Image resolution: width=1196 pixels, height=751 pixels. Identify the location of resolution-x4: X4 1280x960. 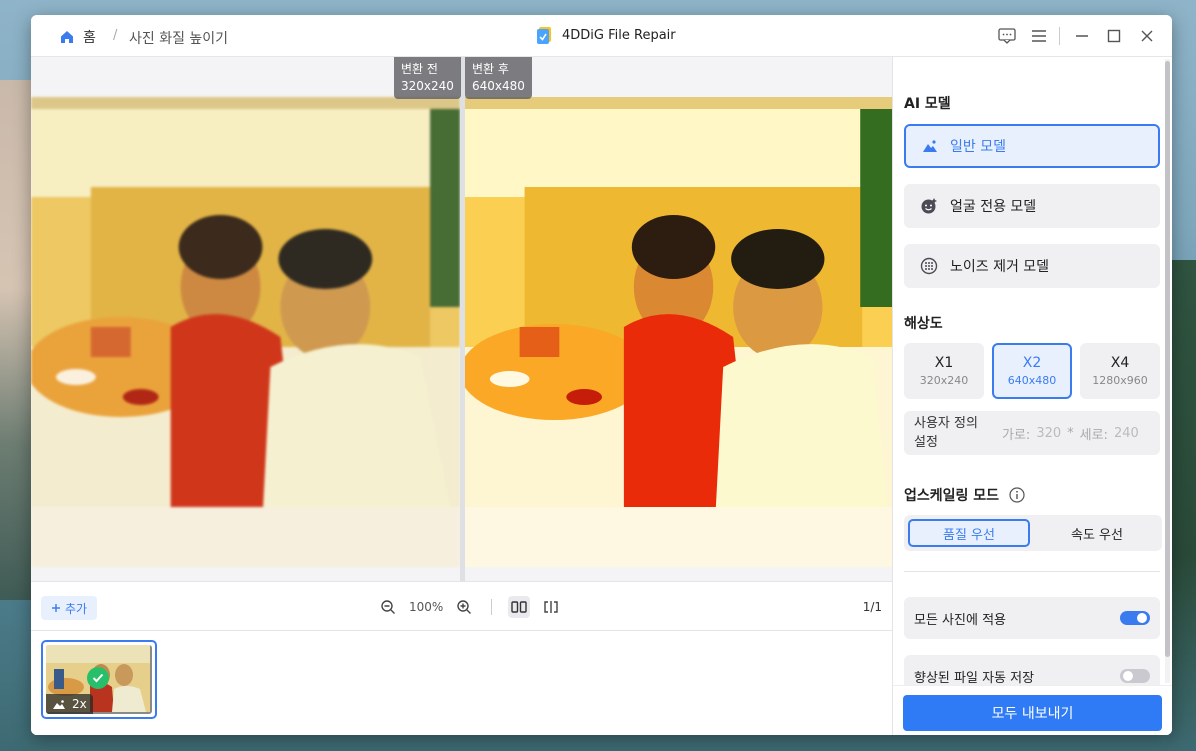
(1120, 371).